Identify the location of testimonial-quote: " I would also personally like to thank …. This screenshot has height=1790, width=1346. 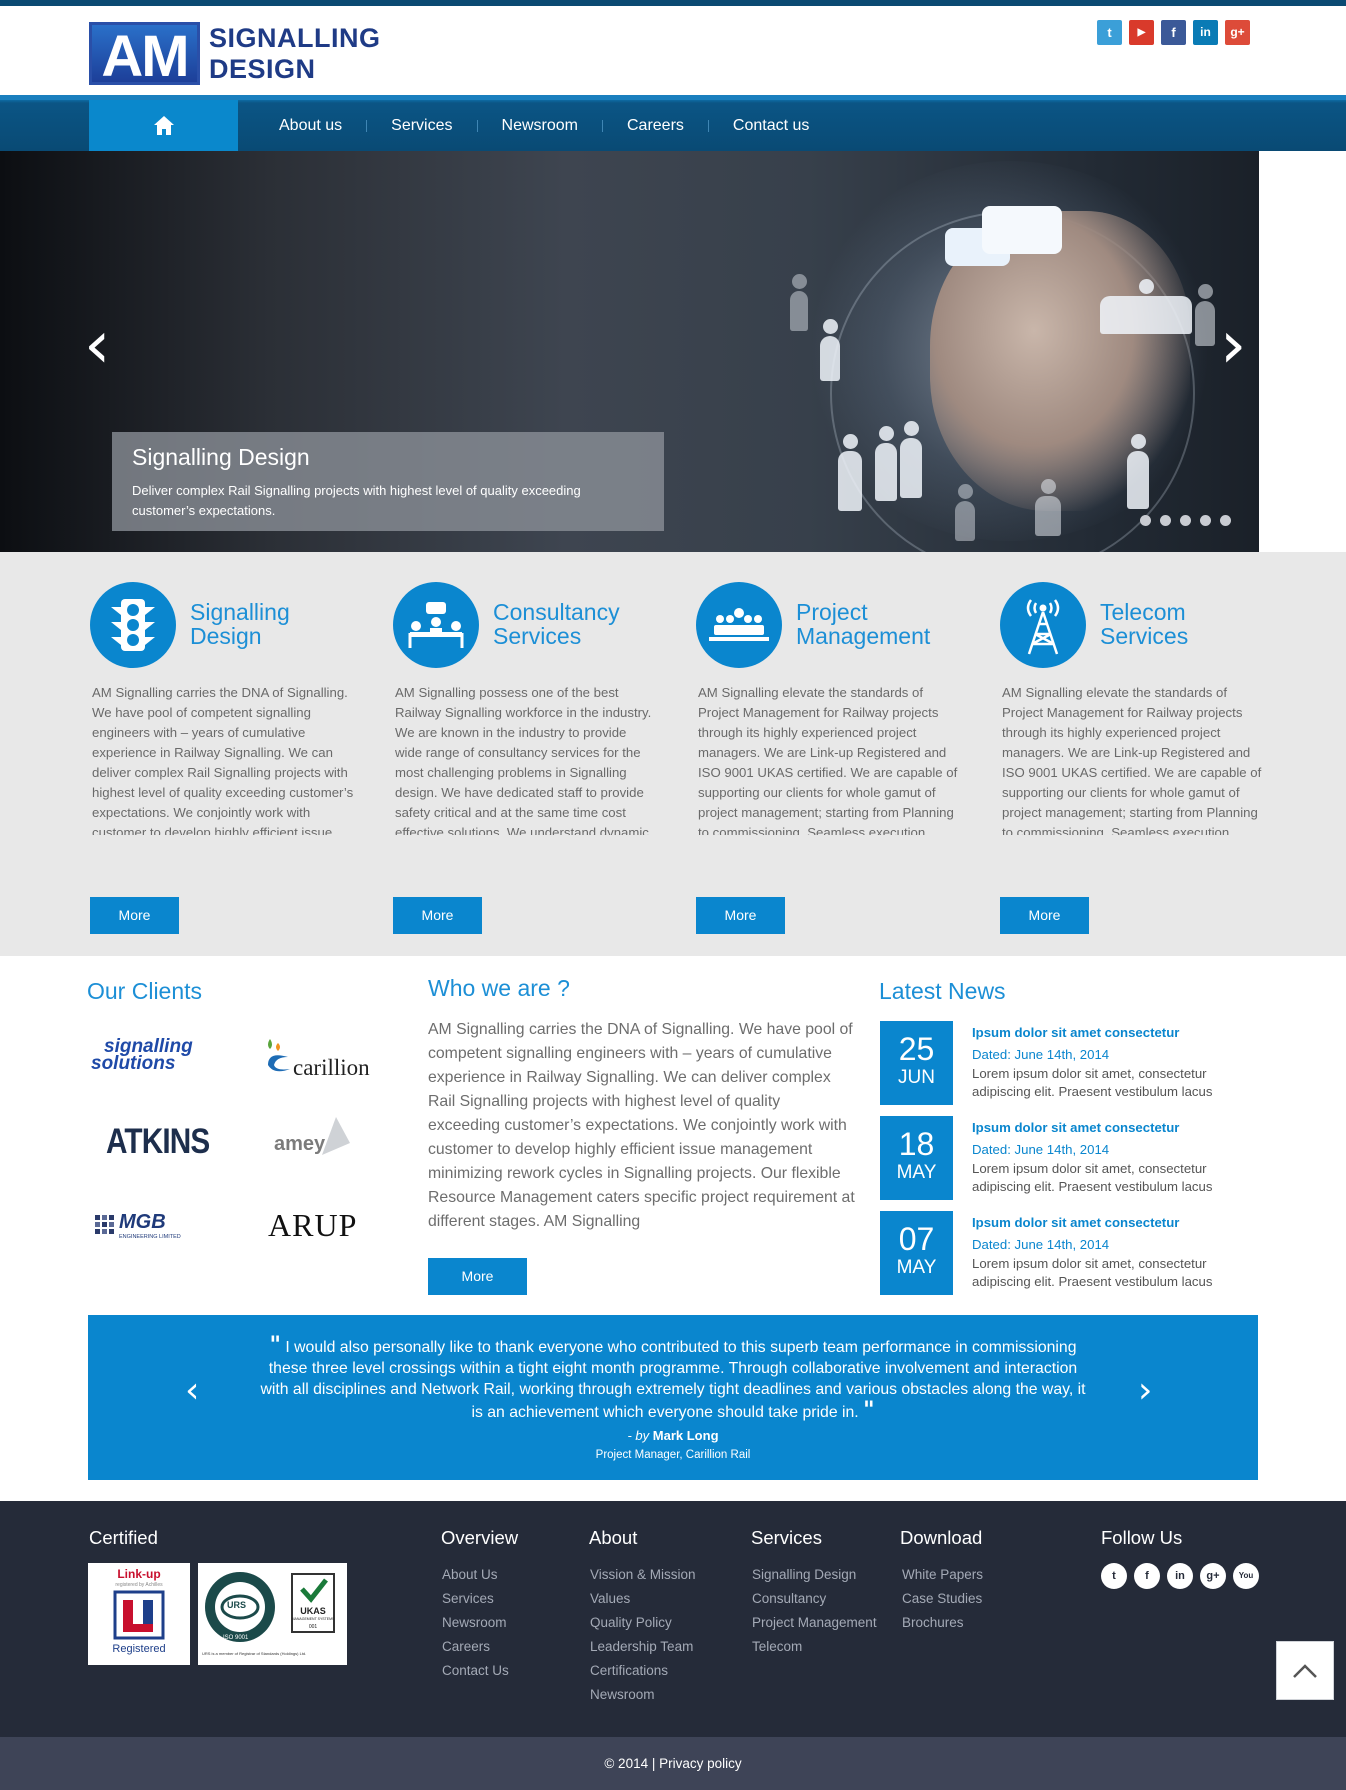
(673, 1378).